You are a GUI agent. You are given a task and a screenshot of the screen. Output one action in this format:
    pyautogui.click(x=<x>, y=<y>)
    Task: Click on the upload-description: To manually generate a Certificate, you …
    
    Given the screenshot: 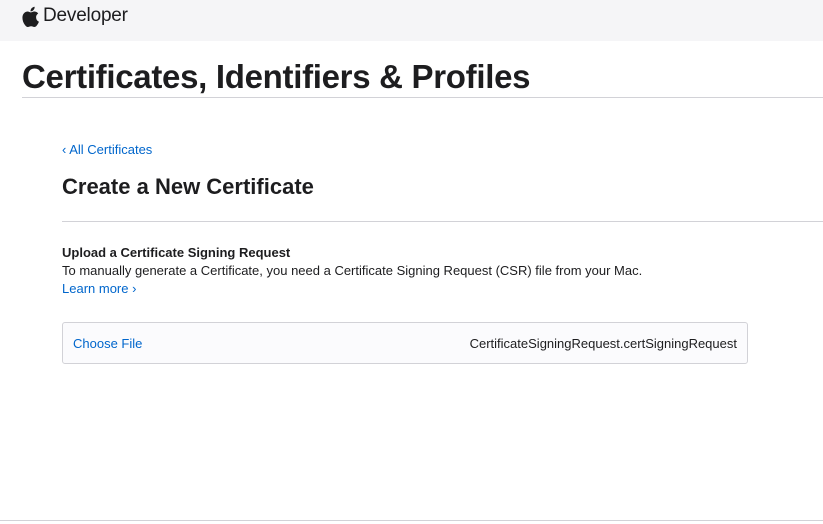 What is the action you would take?
    pyautogui.click(x=352, y=270)
    